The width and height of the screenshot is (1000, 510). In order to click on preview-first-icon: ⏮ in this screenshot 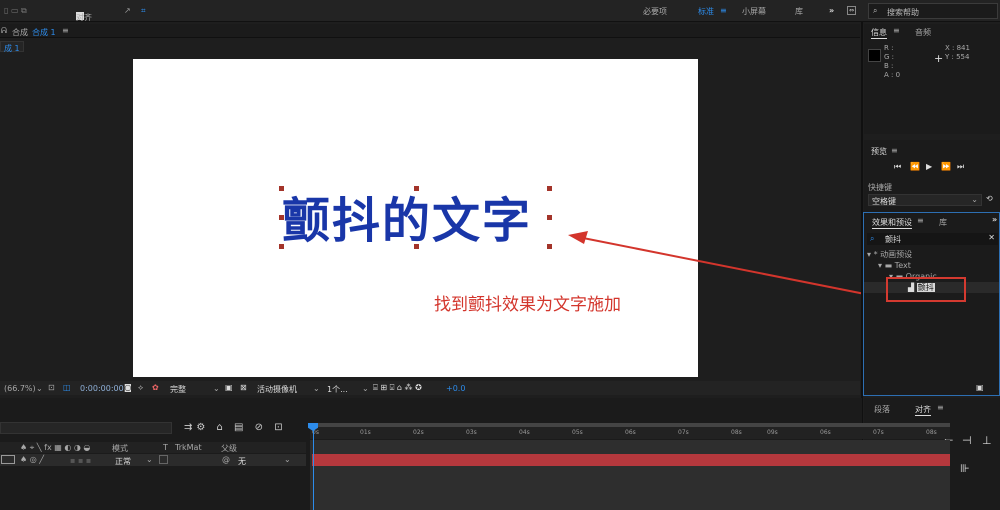, I will do `click(897, 167)`.